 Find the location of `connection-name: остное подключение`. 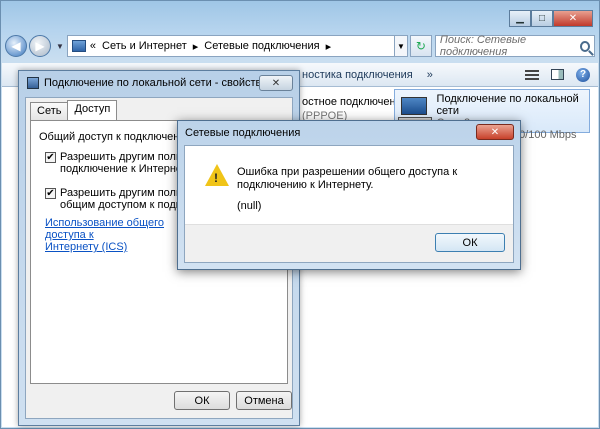

connection-name: остное подключение is located at coordinates (355, 102).